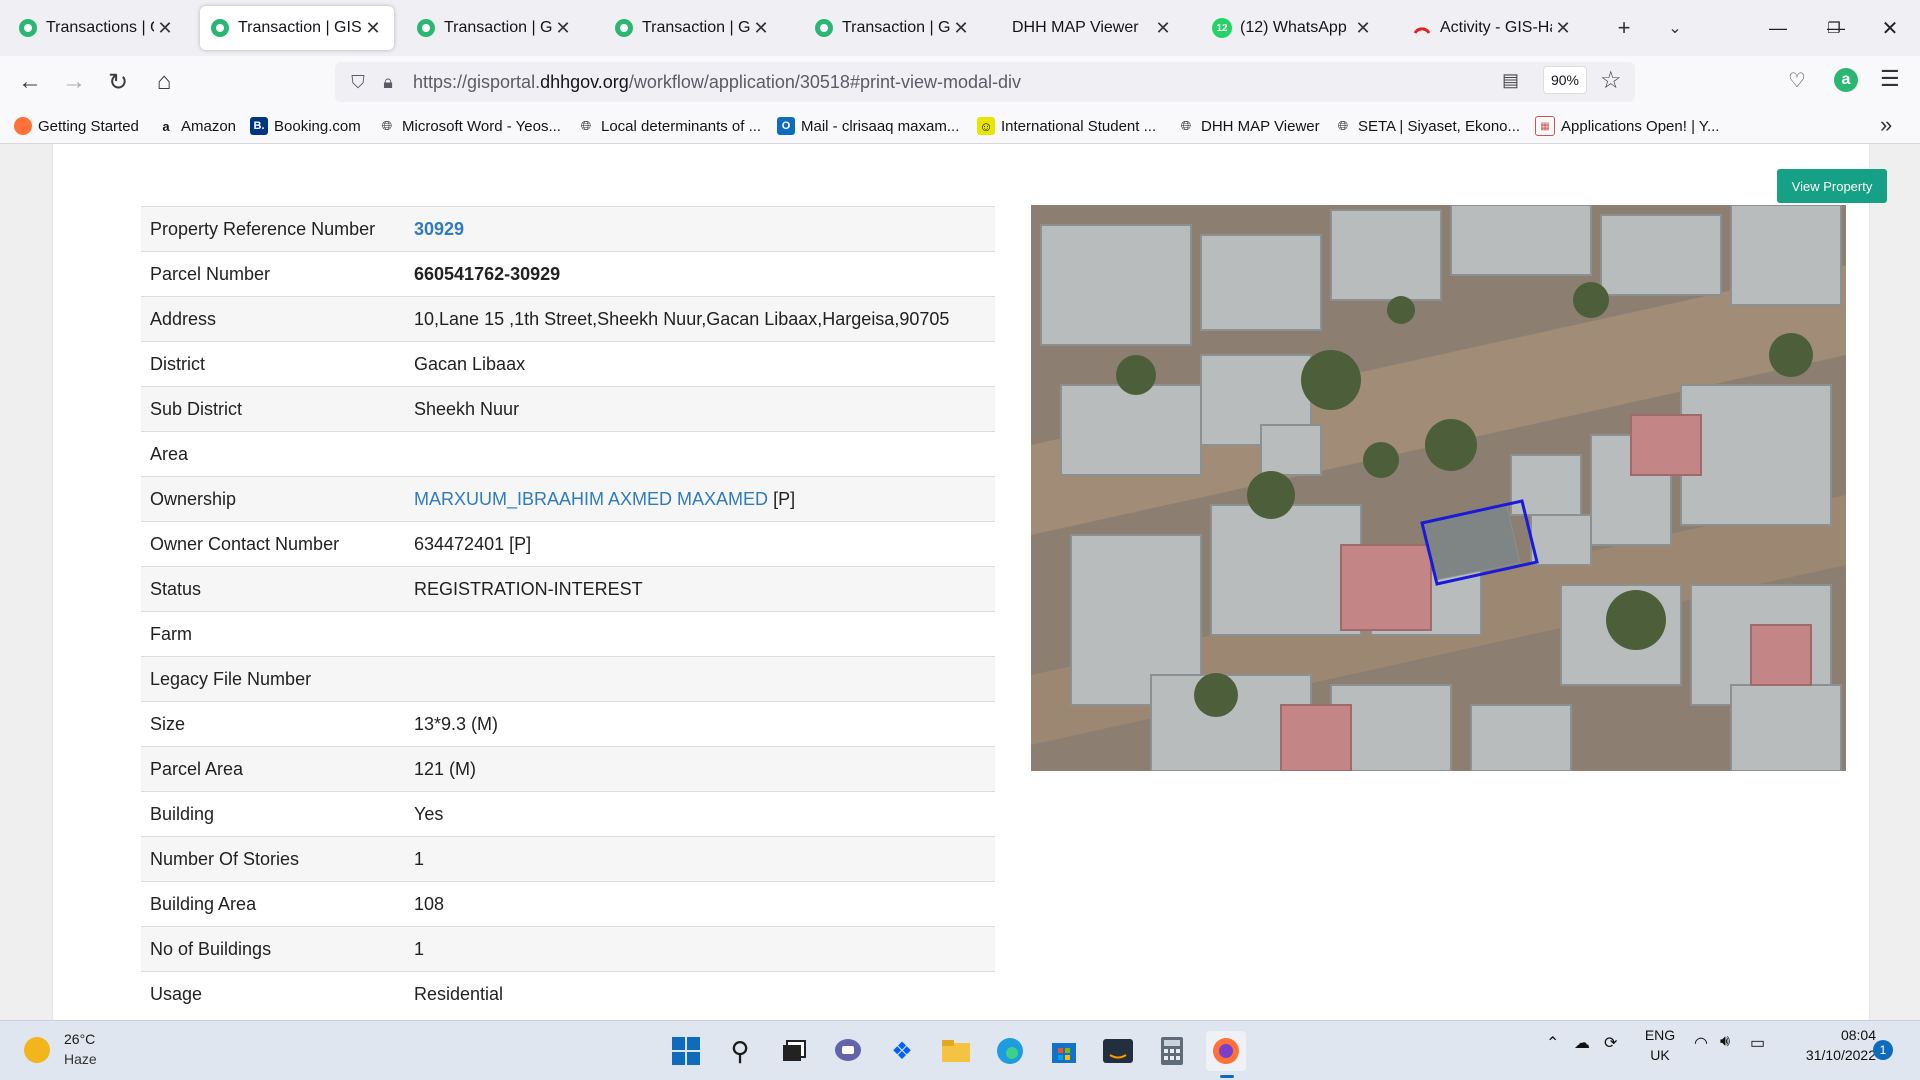 The image size is (1920, 1080). What do you see at coordinates (1890, 28) in the screenshot?
I see `close-window-icon: ✕` at bounding box center [1890, 28].